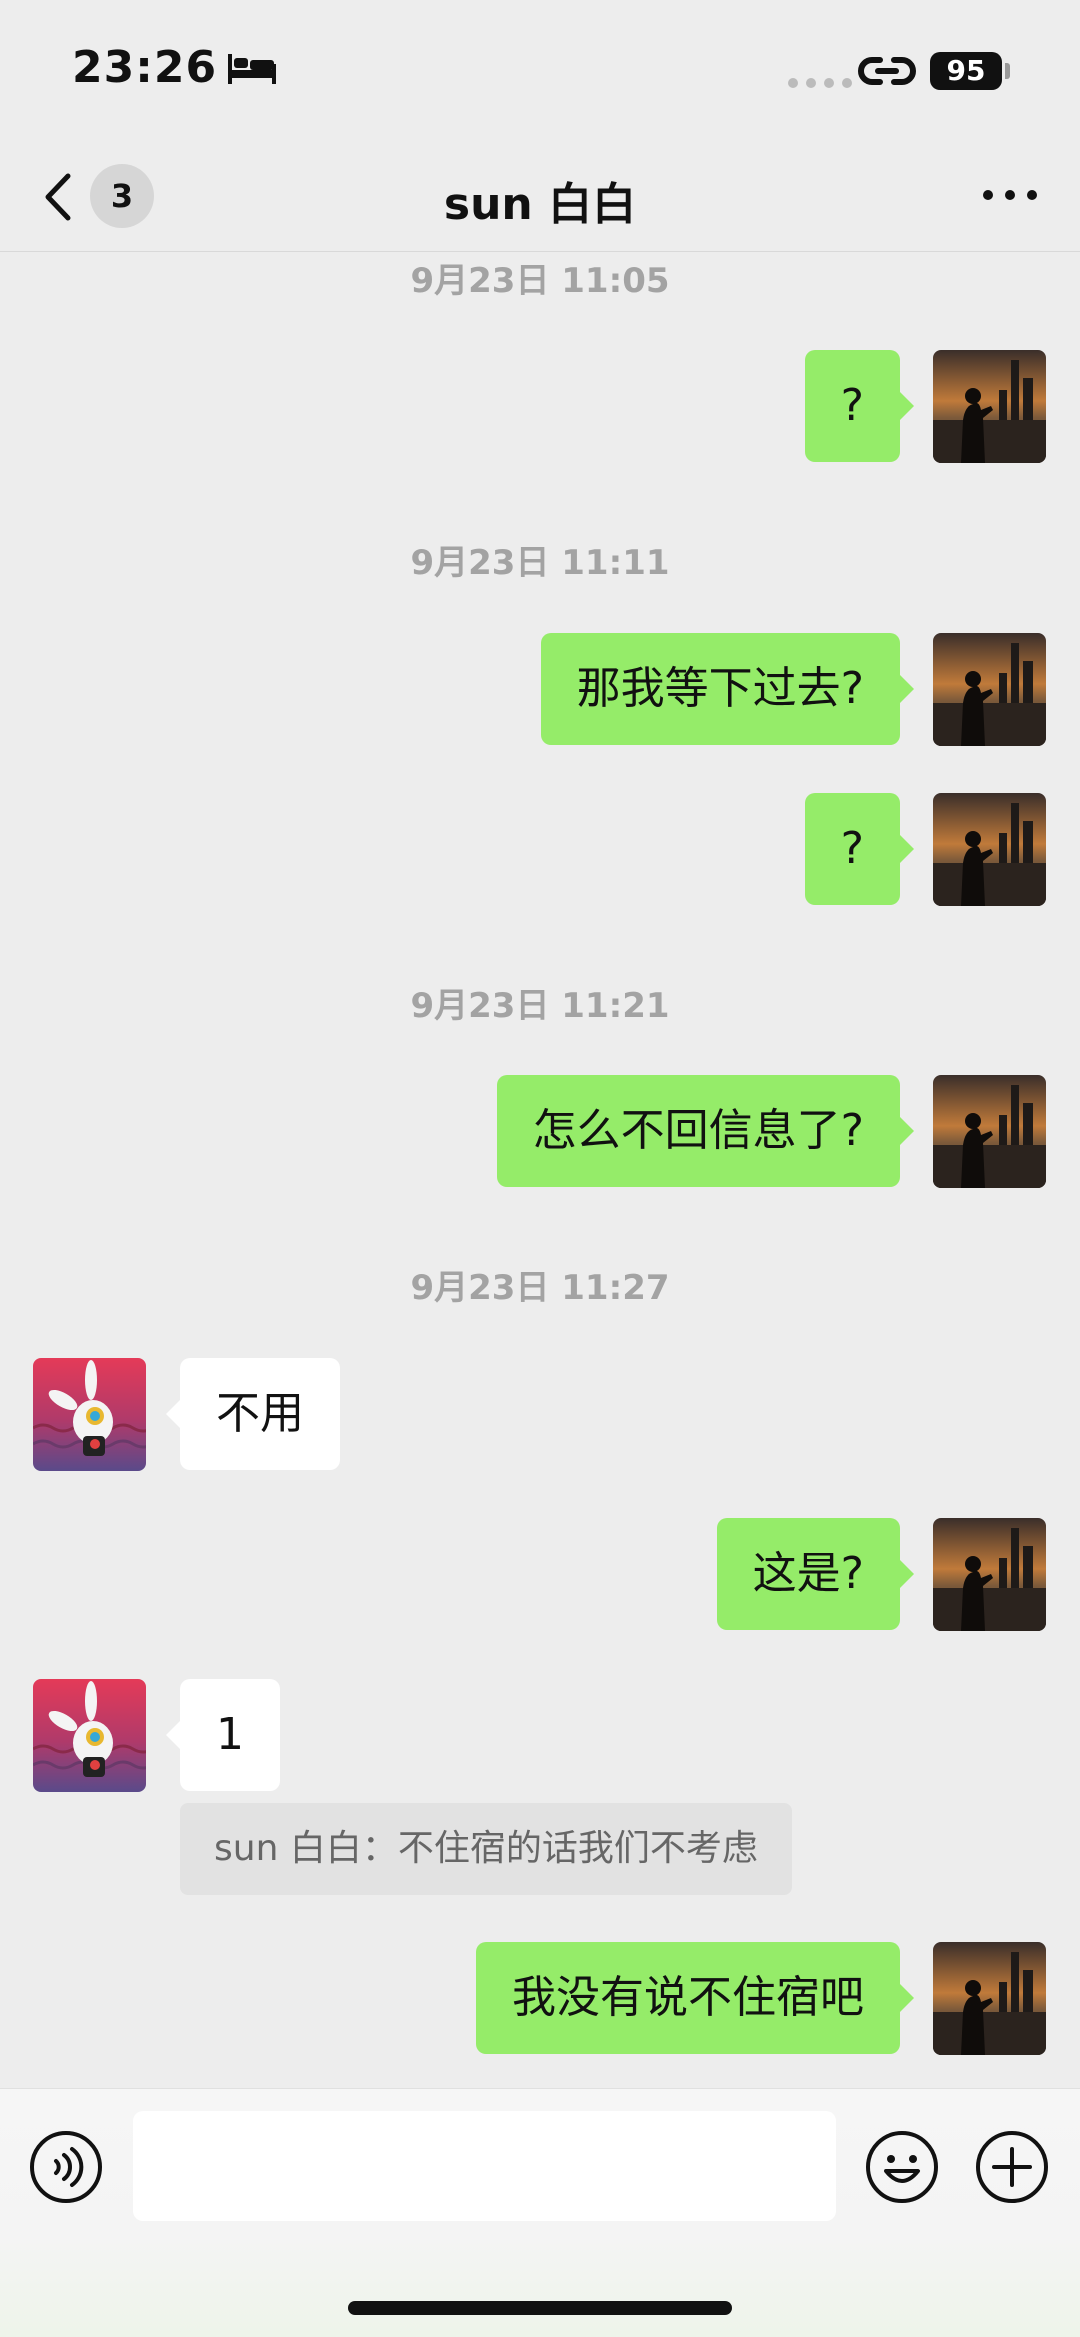  Describe the element at coordinates (1010, 195) in the screenshot. I see `more-icon` at that location.